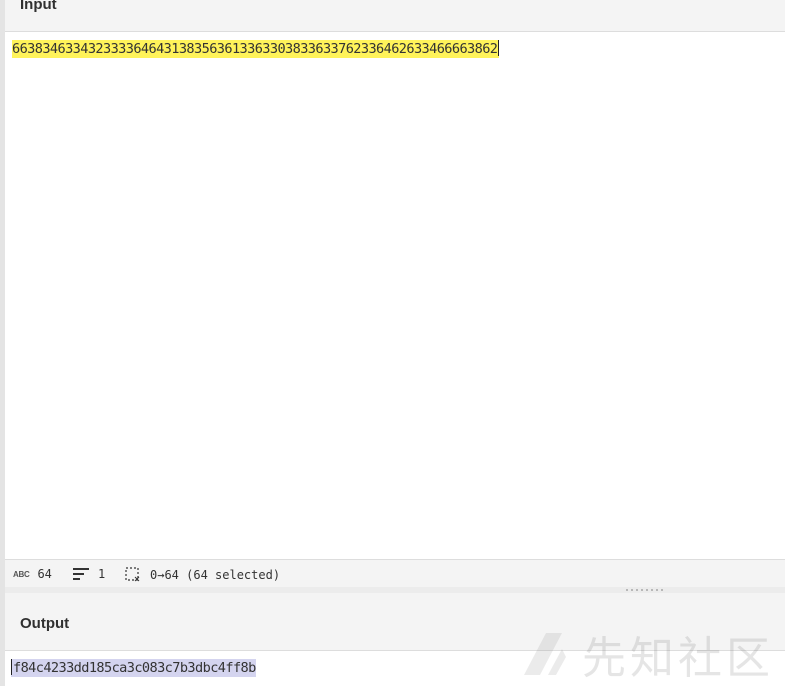 Image resolution: width=785 pixels, height=686 pixels. What do you see at coordinates (102, 574) in the screenshot?
I see `lines-value: 1` at bounding box center [102, 574].